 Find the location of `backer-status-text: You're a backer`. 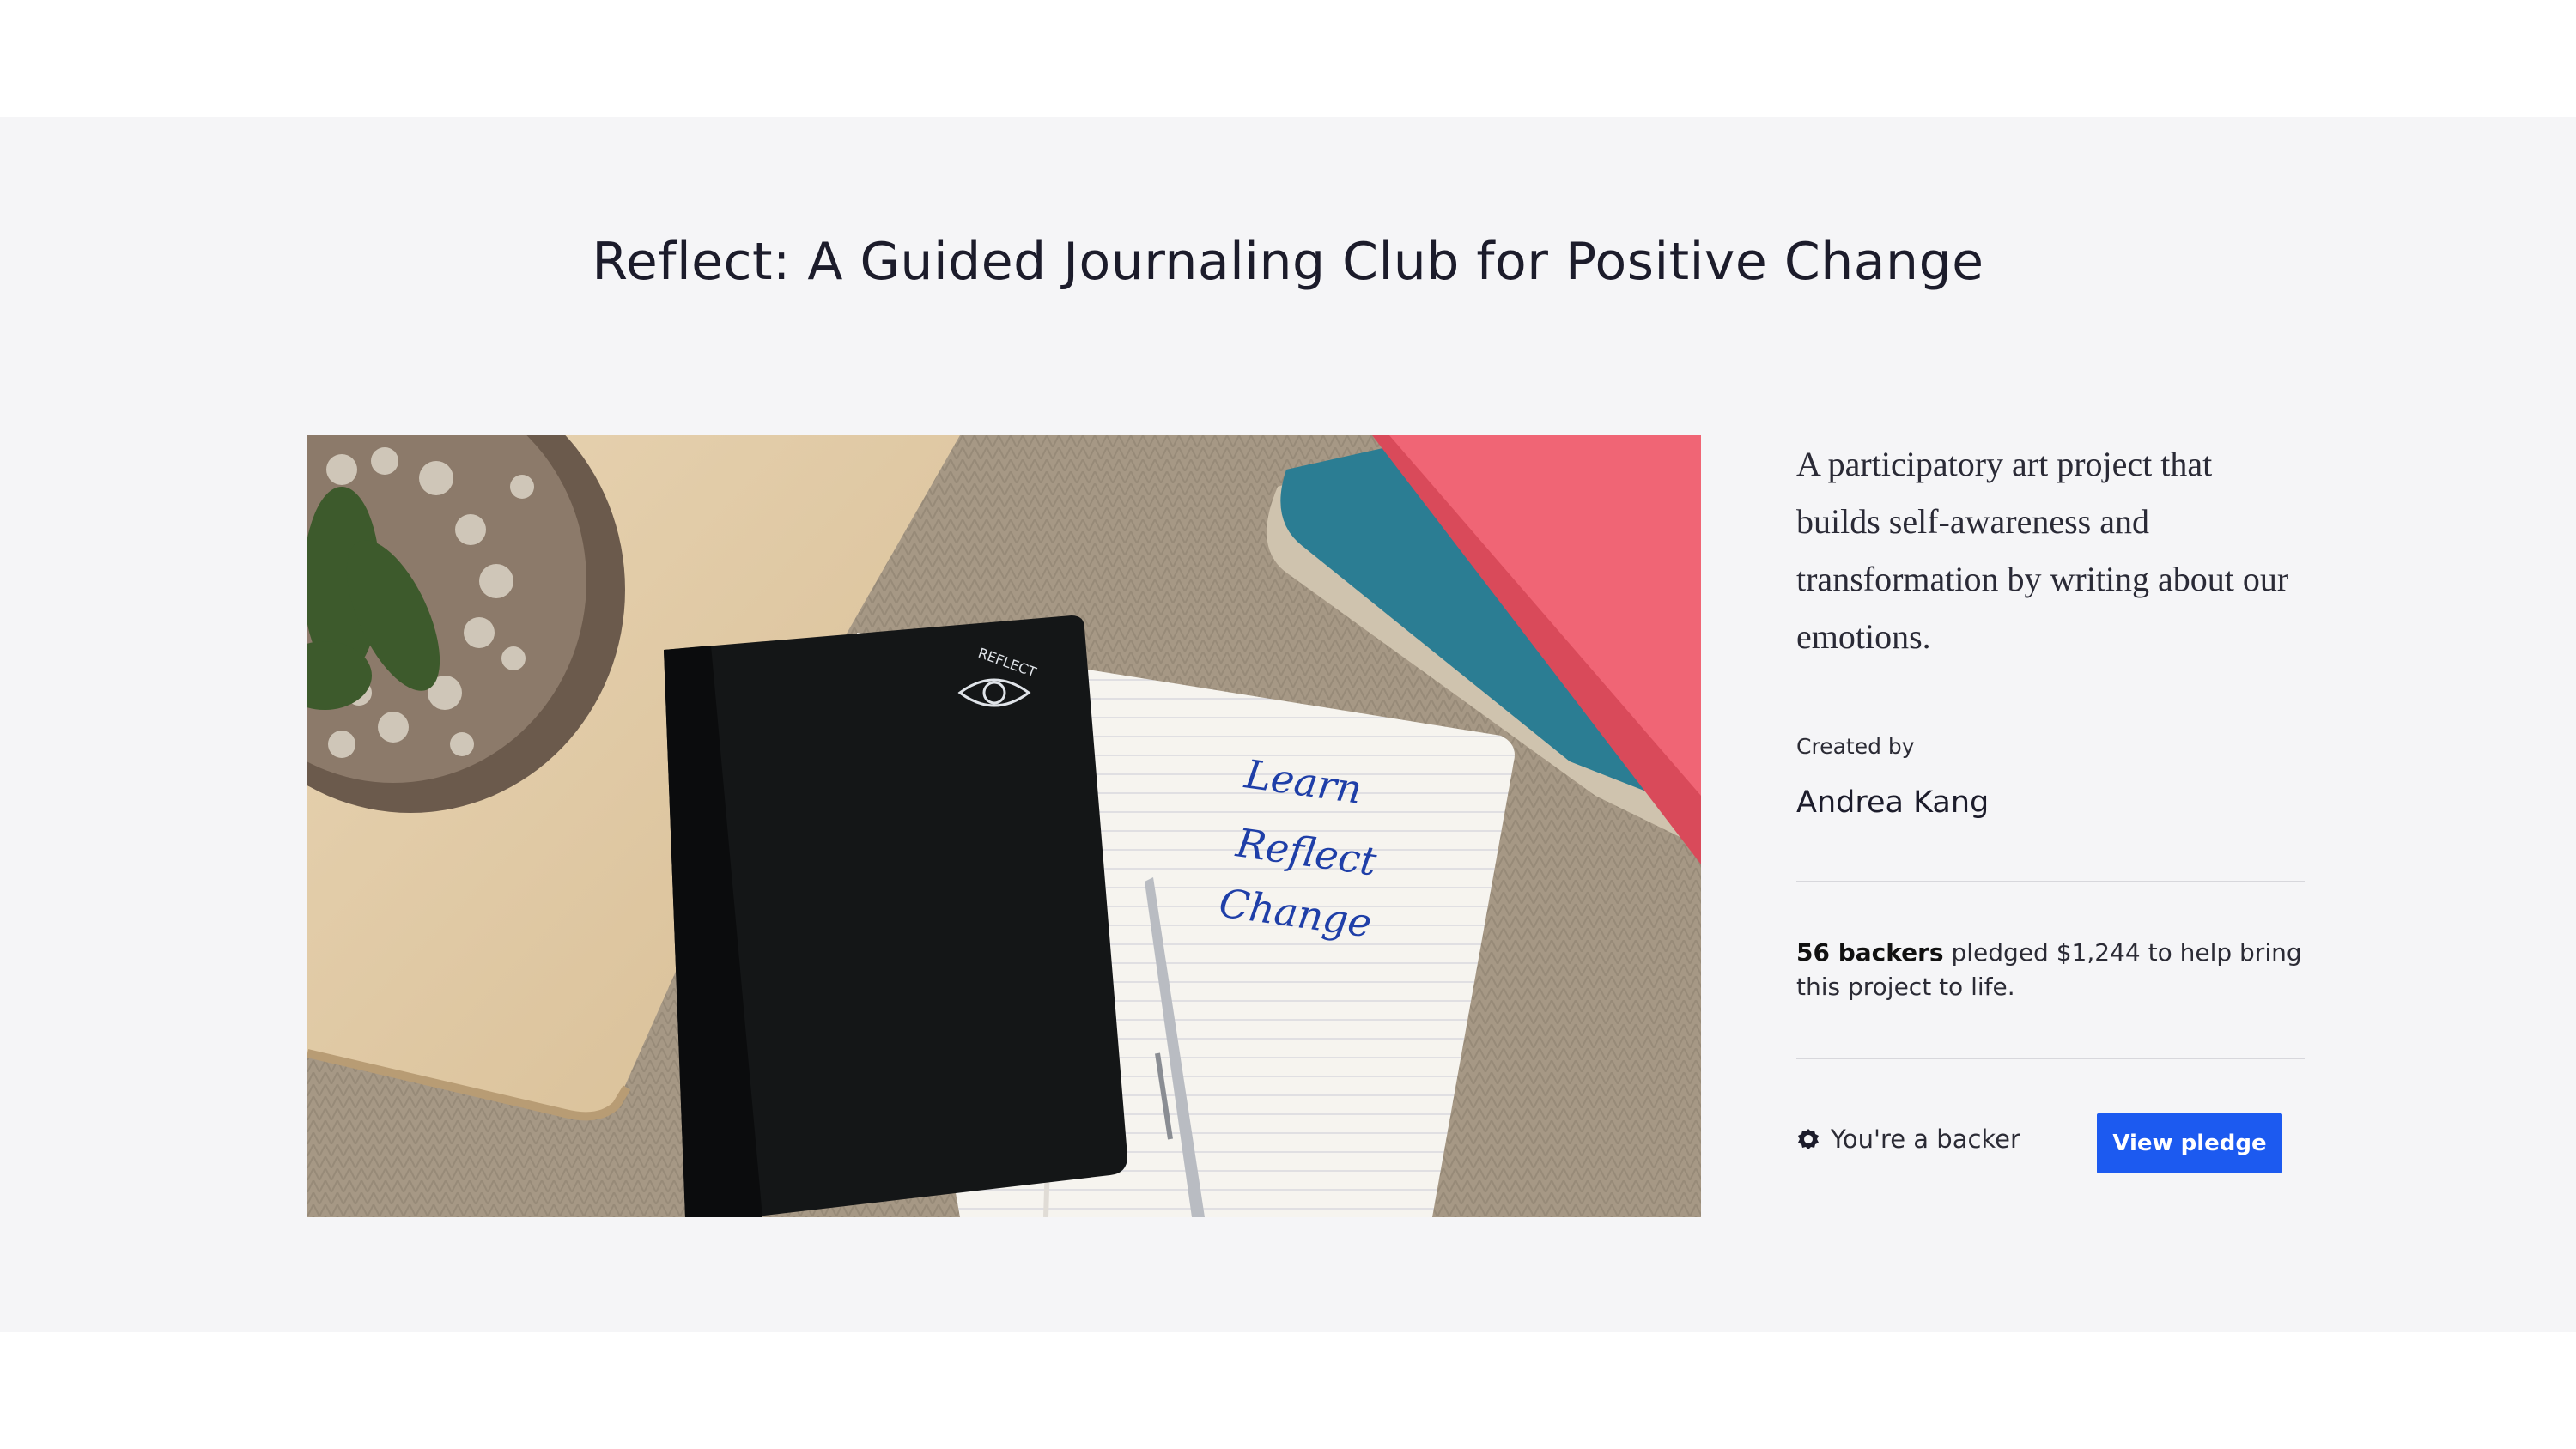

backer-status-text: You're a backer is located at coordinates (1925, 1139).